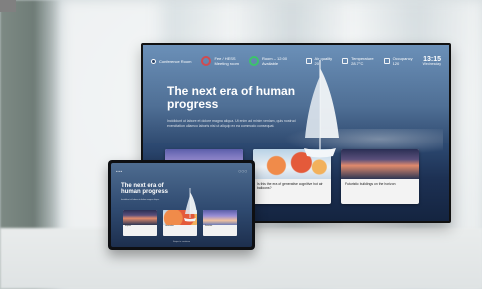  What do you see at coordinates (181, 171) in the screenshot?
I see `tablet-status-bar: ● ● ● ▢ ▢ ▢` at bounding box center [181, 171].